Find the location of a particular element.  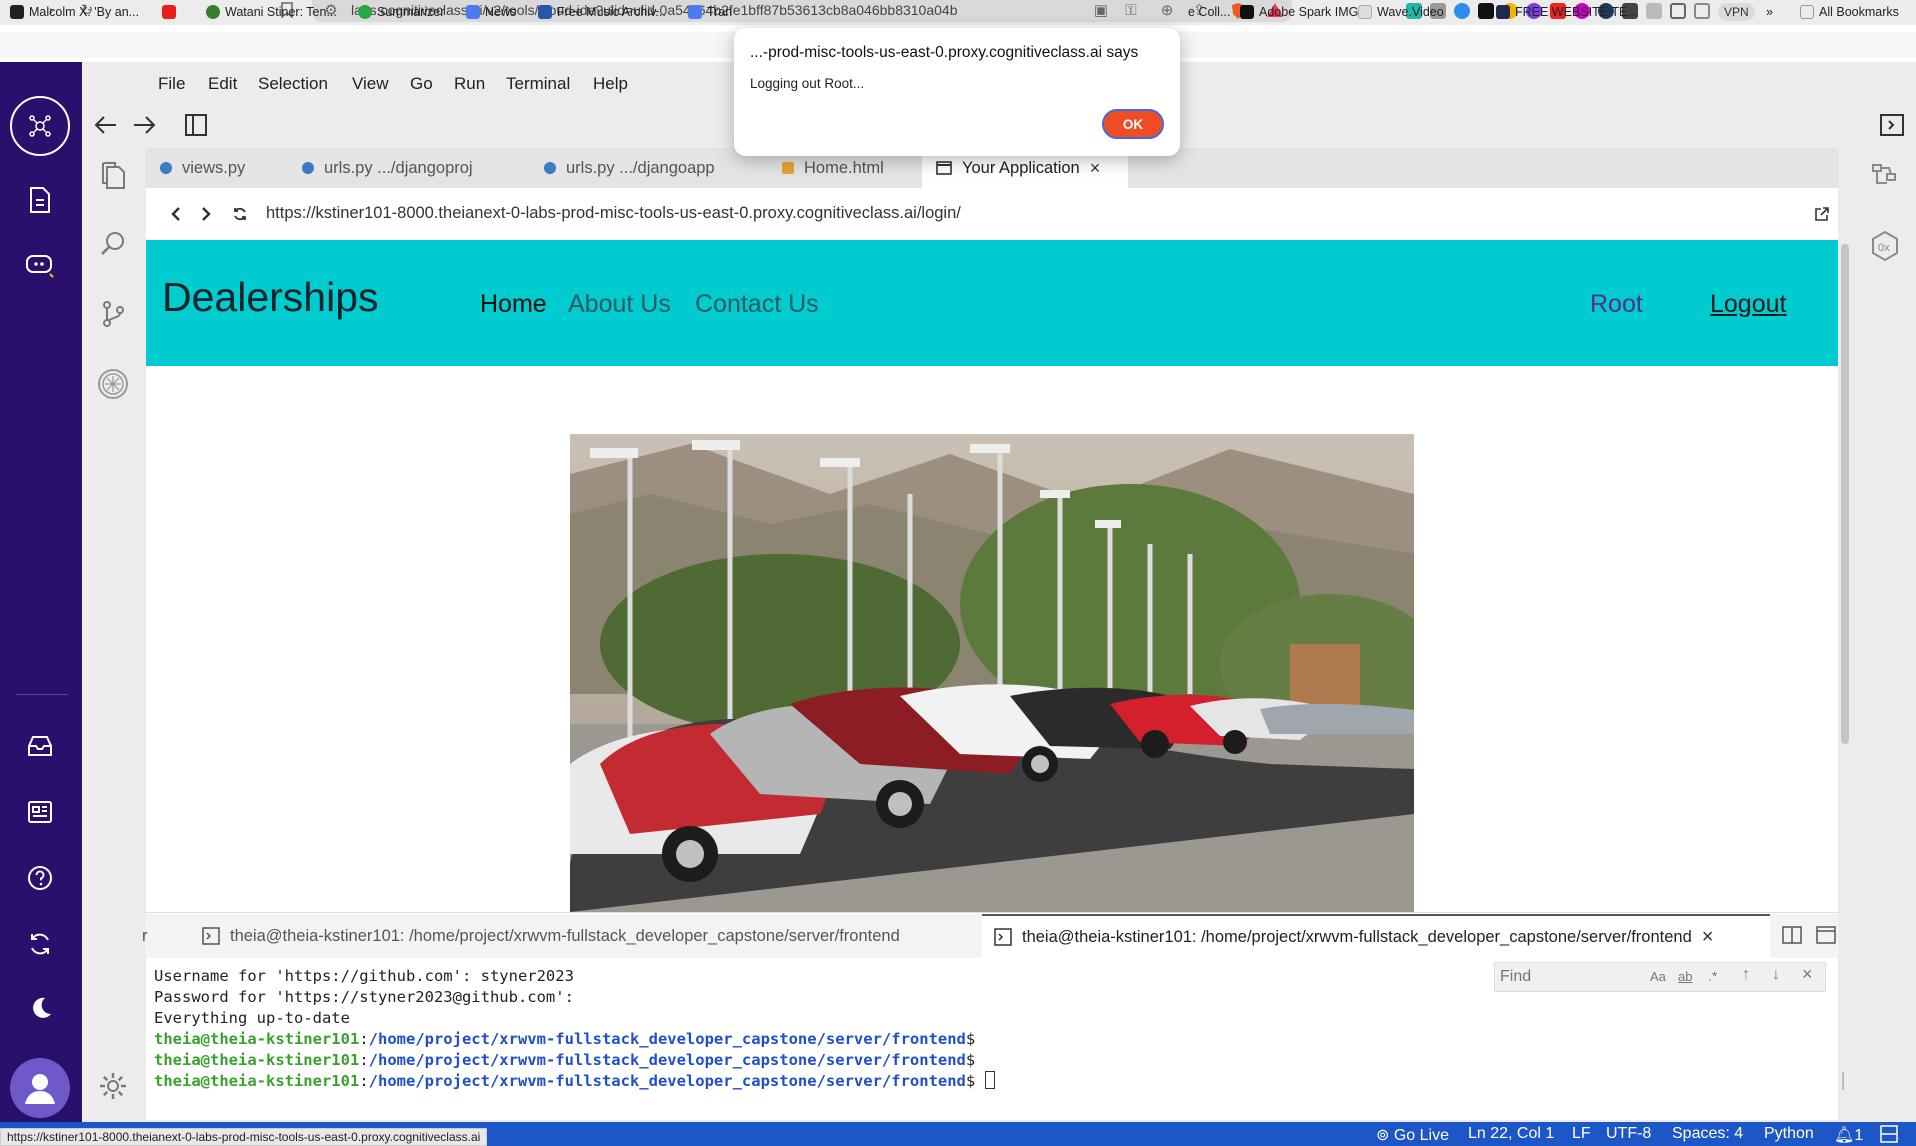

close-tab-icon: × is located at coordinates (1095, 168).